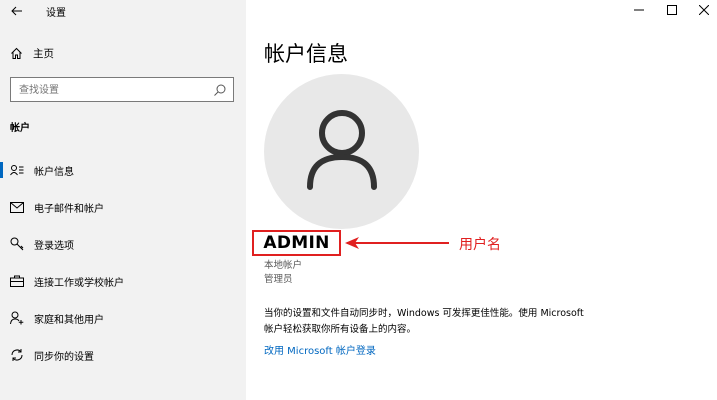  What do you see at coordinates (17, 355) in the screenshot?
I see `sync-icon` at bounding box center [17, 355].